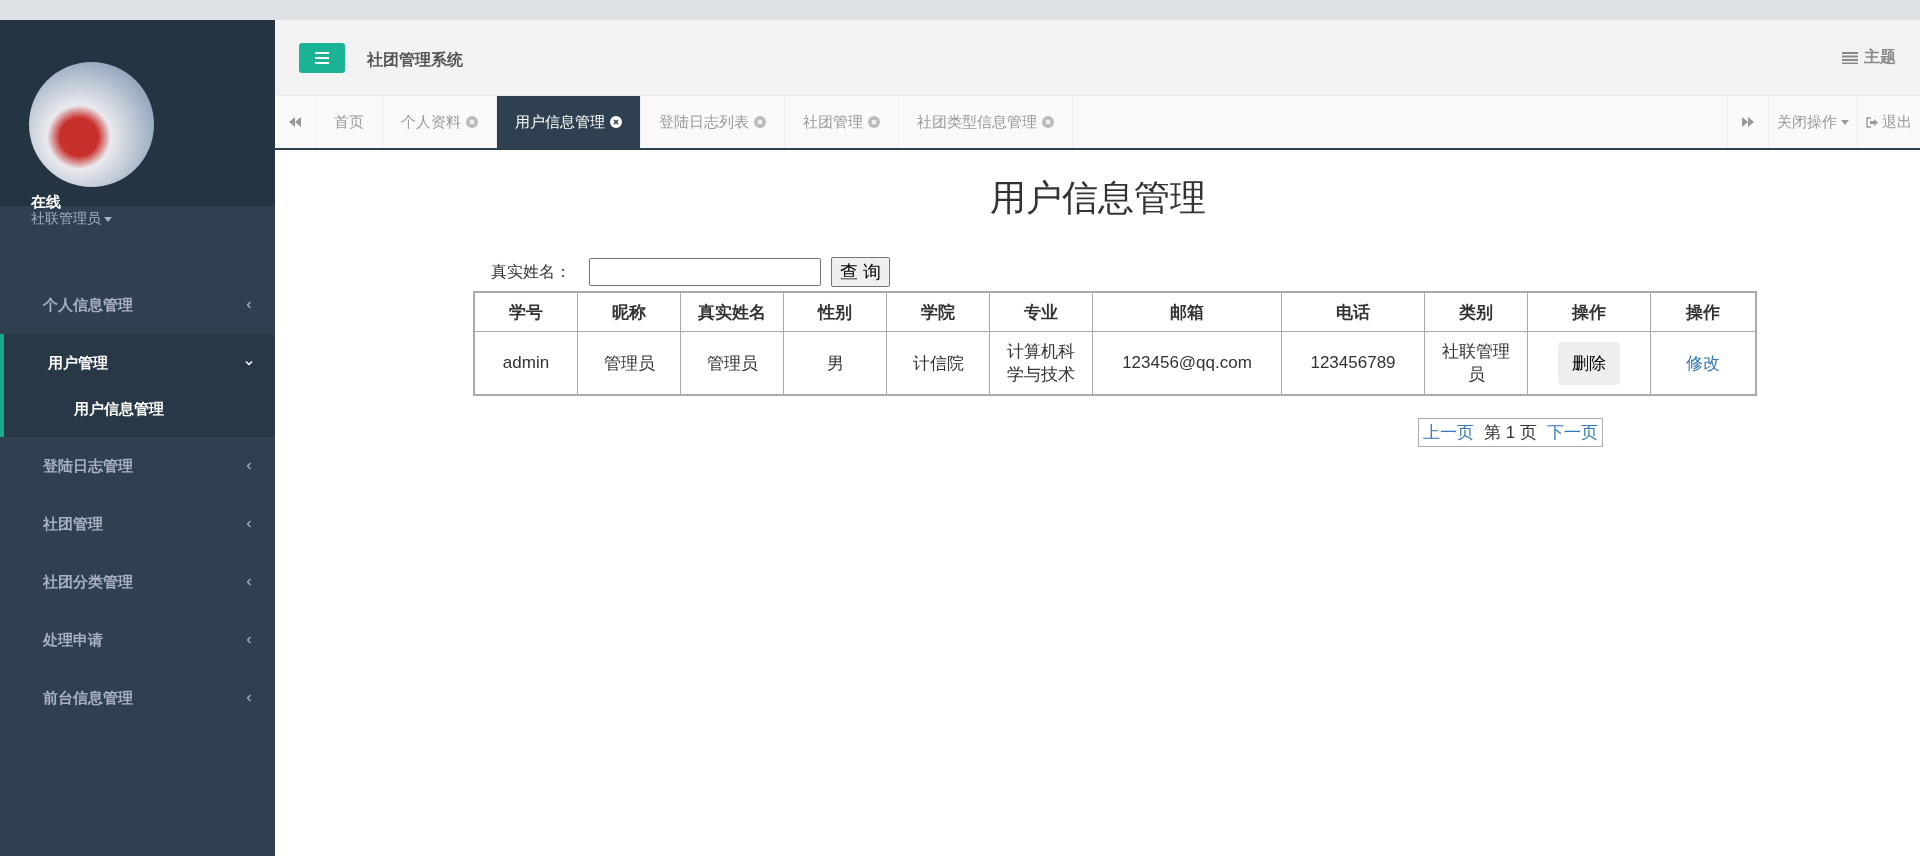 Image resolution: width=1920 pixels, height=856 pixels. I want to click on current-page-label: 第 1 页, so click(1510, 433).